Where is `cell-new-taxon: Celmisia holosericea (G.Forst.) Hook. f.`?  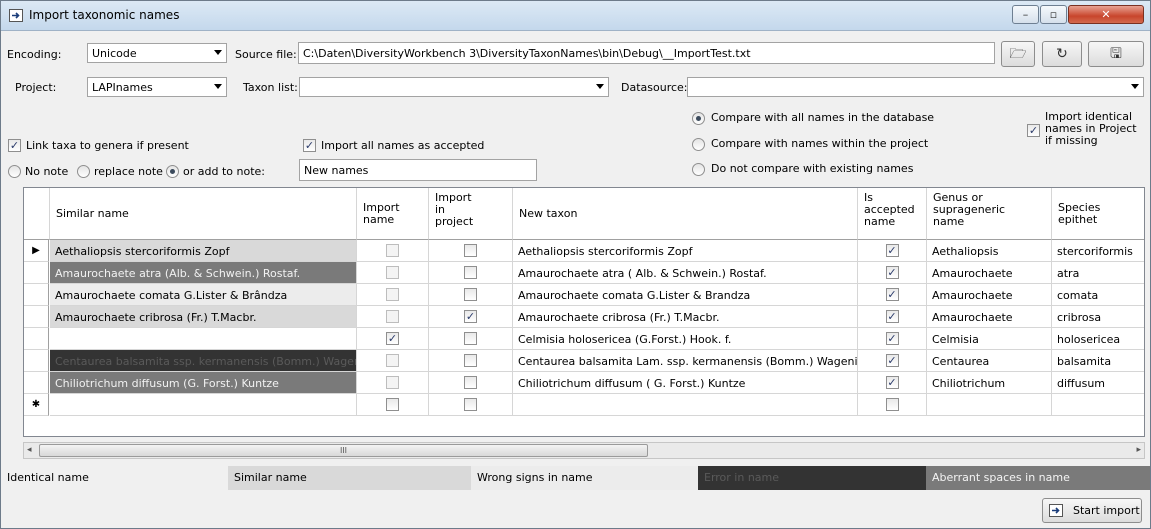 cell-new-taxon: Celmisia holosericea (G.Forst.) Hook. f. is located at coordinates (685, 339).